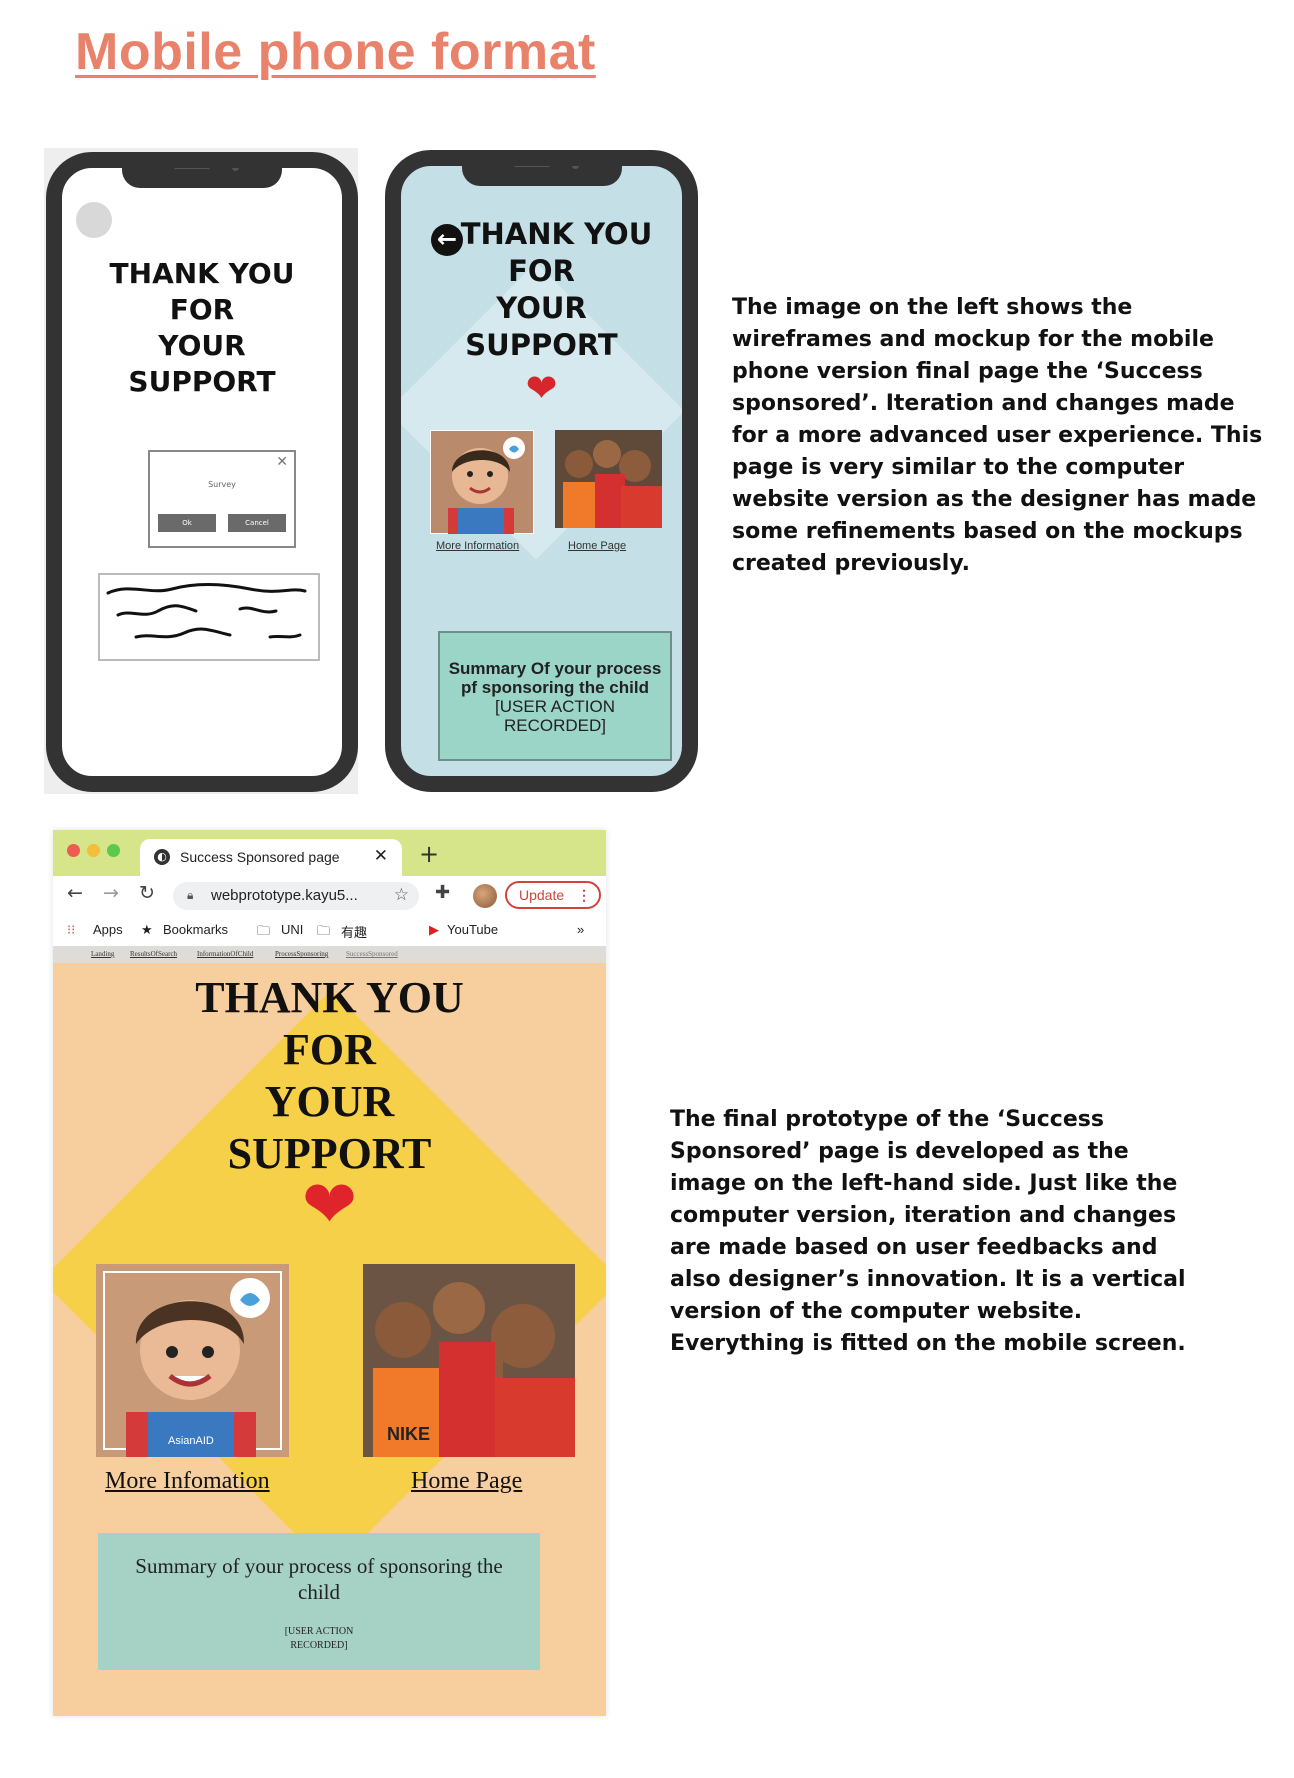  Describe the element at coordinates (408, 1434) in the screenshot. I see `jersey-text: NIKE` at that location.